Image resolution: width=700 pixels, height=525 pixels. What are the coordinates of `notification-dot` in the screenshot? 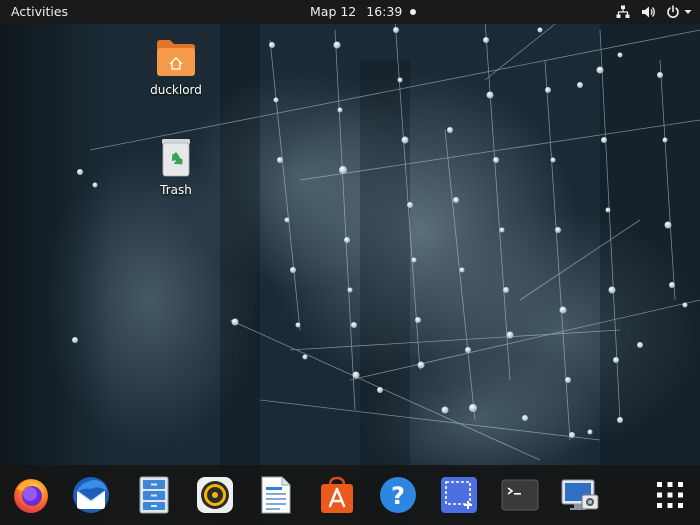 It's located at (413, 11).